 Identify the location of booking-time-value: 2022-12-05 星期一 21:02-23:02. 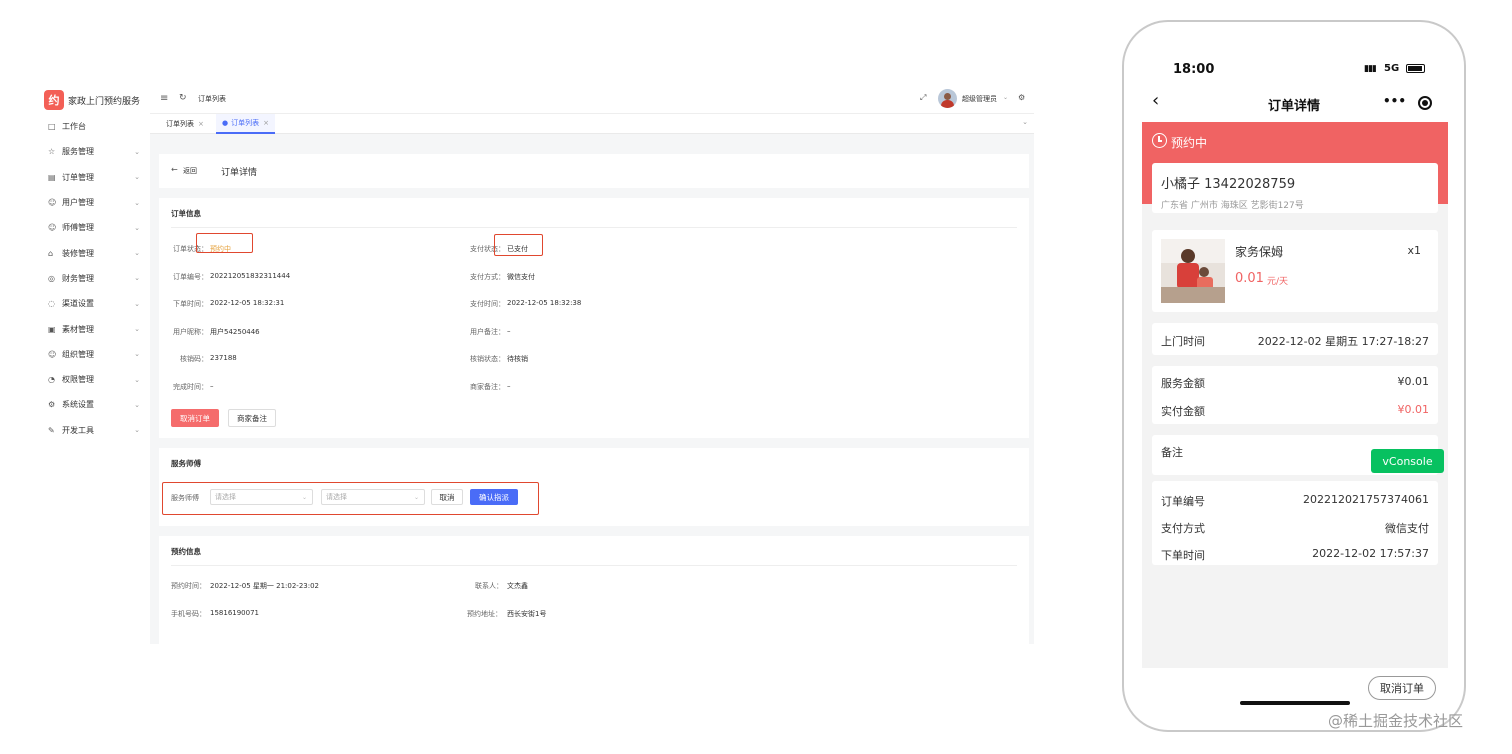
(265, 586).